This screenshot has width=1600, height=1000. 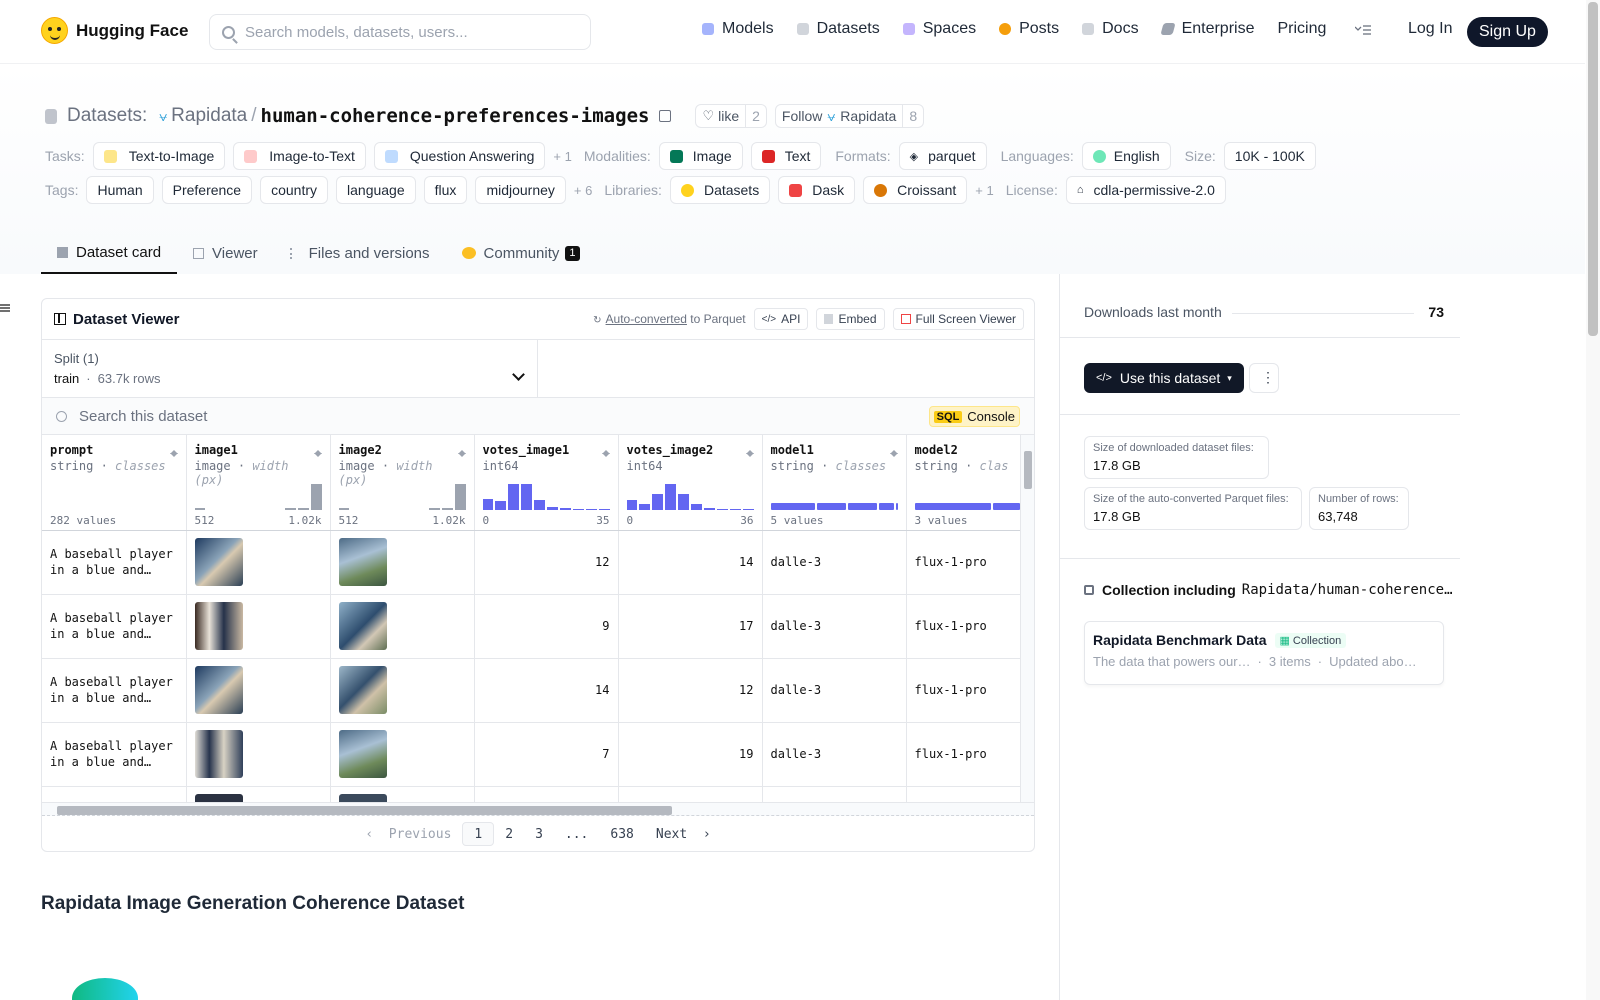 What do you see at coordinates (583, 190) in the screenshot?
I see `tags-more: + 6` at bounding box center [583, 190].